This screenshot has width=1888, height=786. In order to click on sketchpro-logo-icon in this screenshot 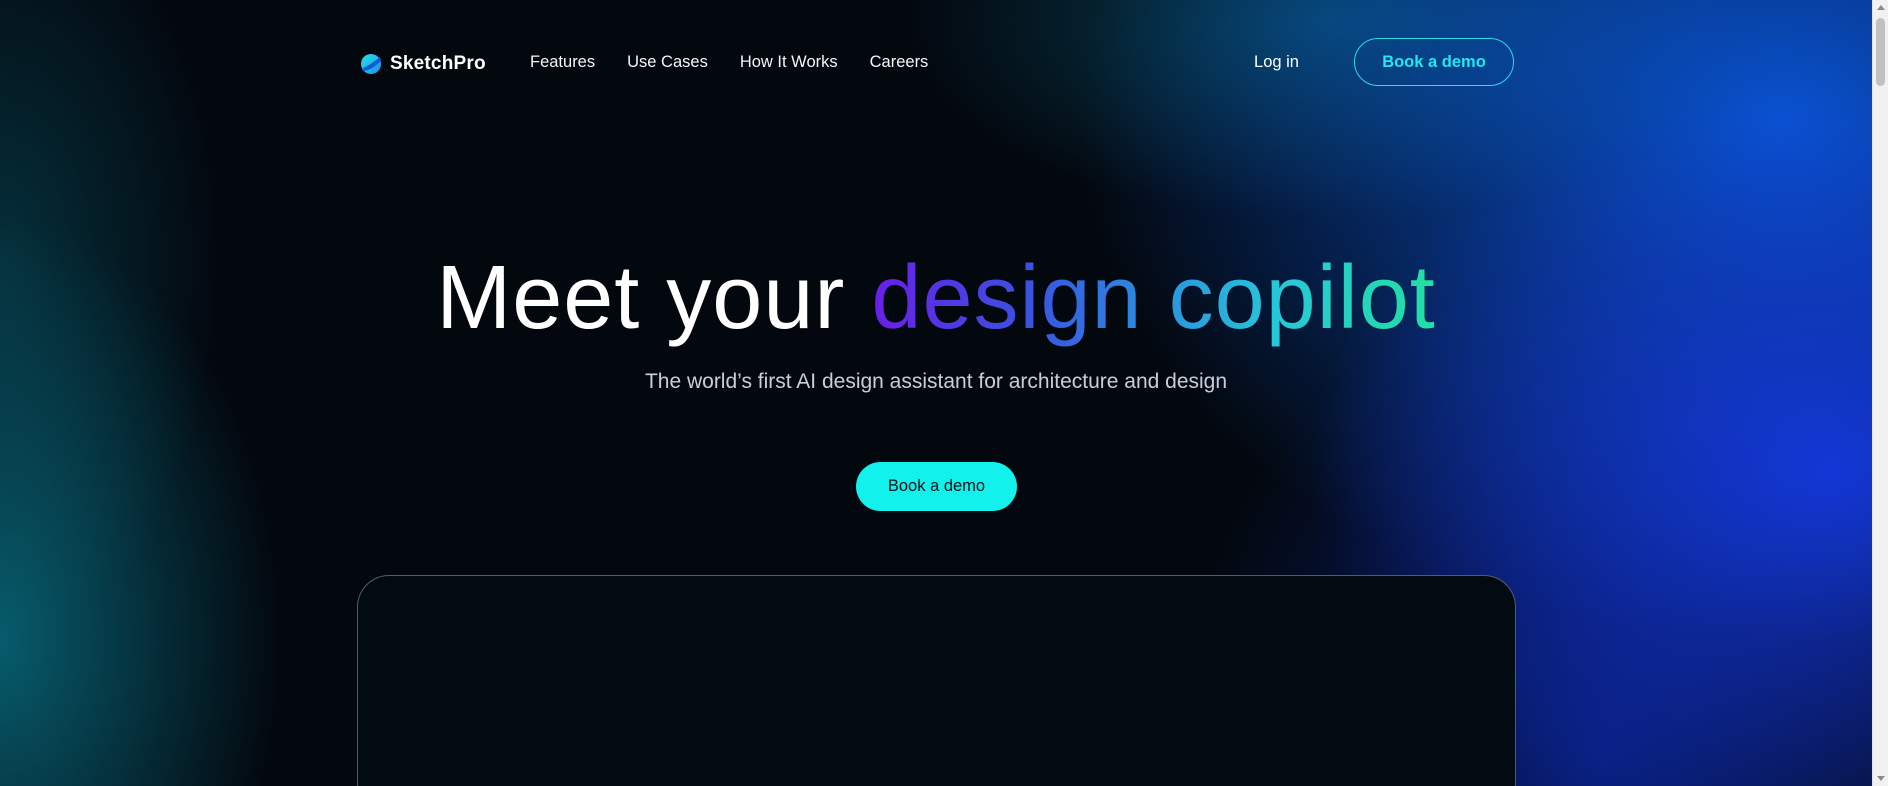, I will do `click(371, 64)`.